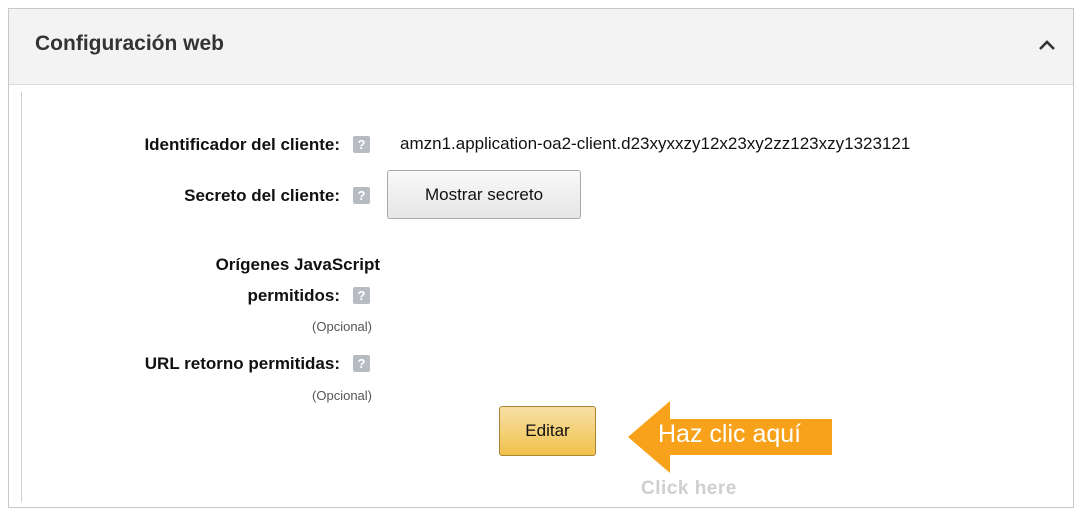 The height and width of the screenshot is (519, 1084). What do you see at coordinates (129, 43) in the screenshot?
I see `panel-title: Configuración web` at bounding box center [129, 43].